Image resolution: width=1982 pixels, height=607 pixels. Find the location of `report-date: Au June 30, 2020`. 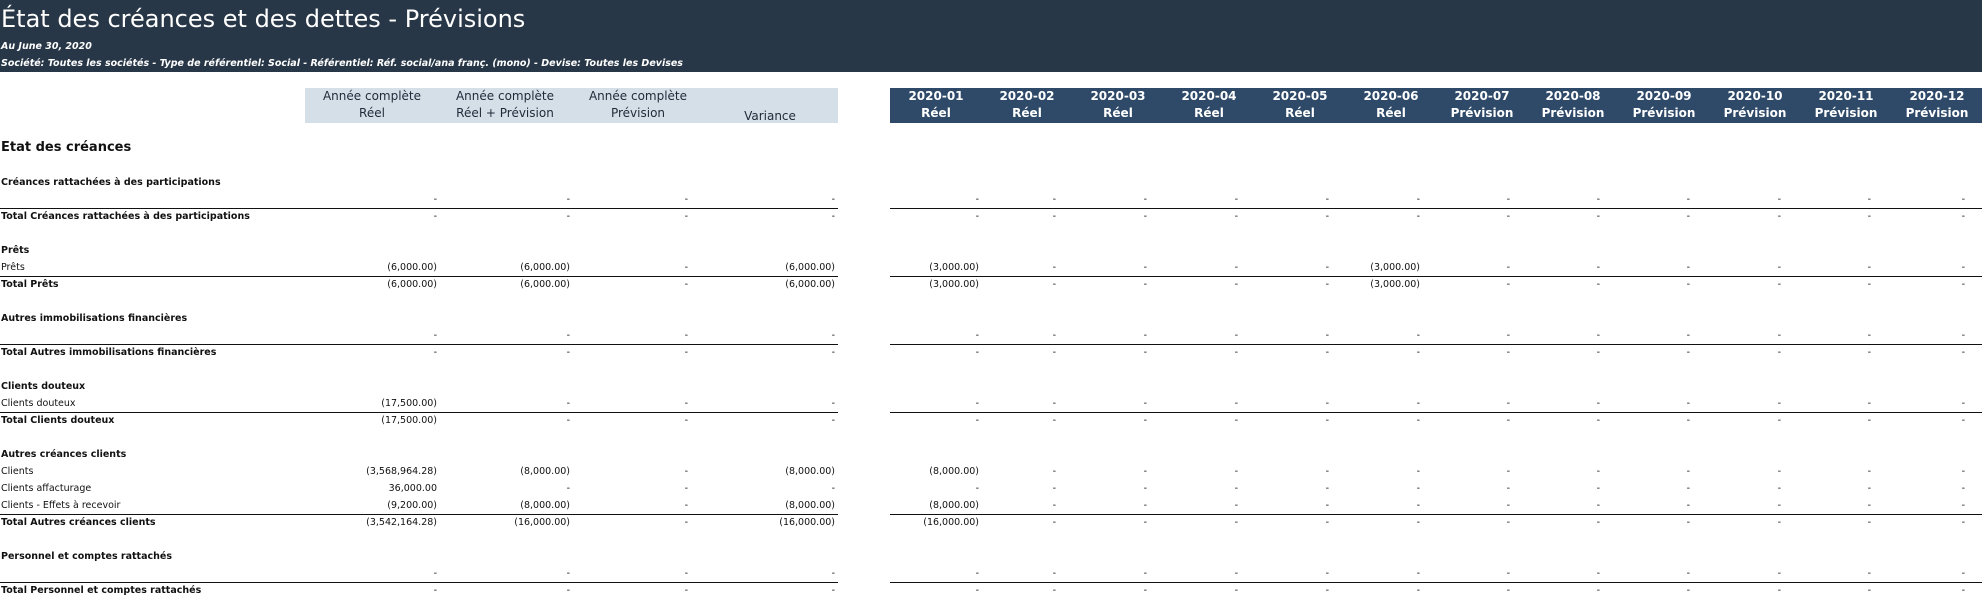

report-date: Au June 30, 2020 is located at coordinates (46, 46).